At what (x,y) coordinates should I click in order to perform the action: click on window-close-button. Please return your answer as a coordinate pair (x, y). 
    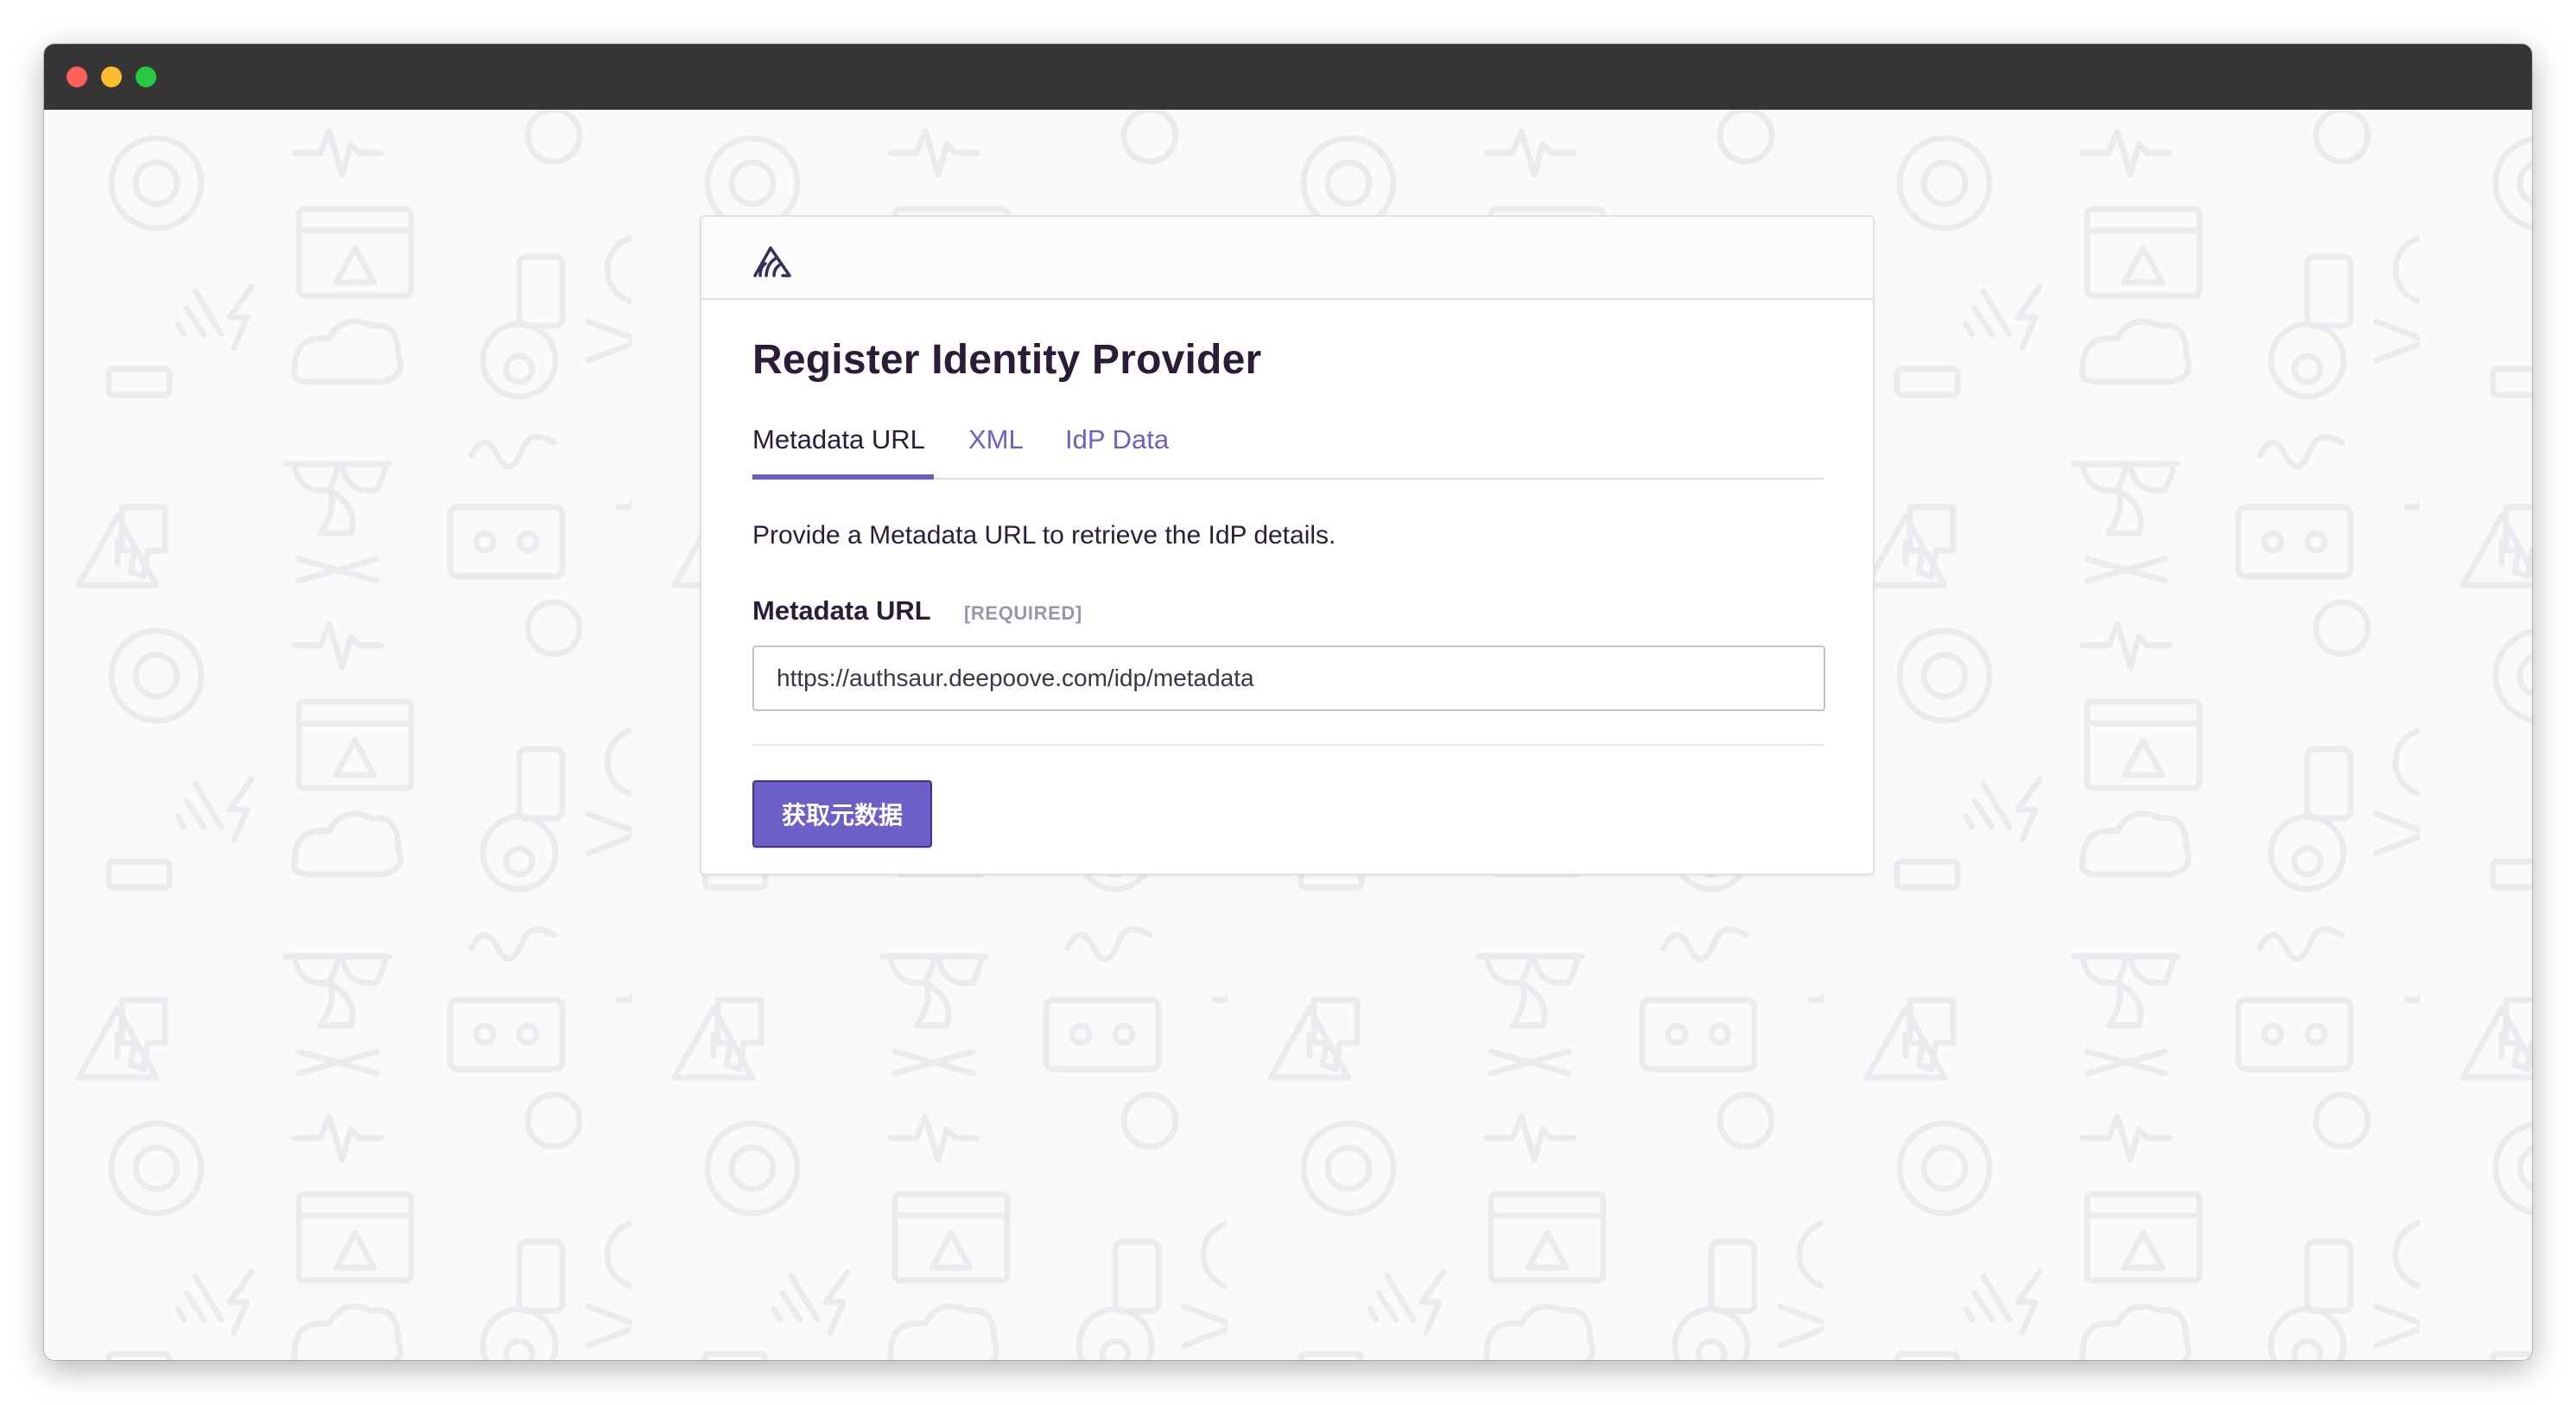
    Looking at the image, I should click on (77, 77).